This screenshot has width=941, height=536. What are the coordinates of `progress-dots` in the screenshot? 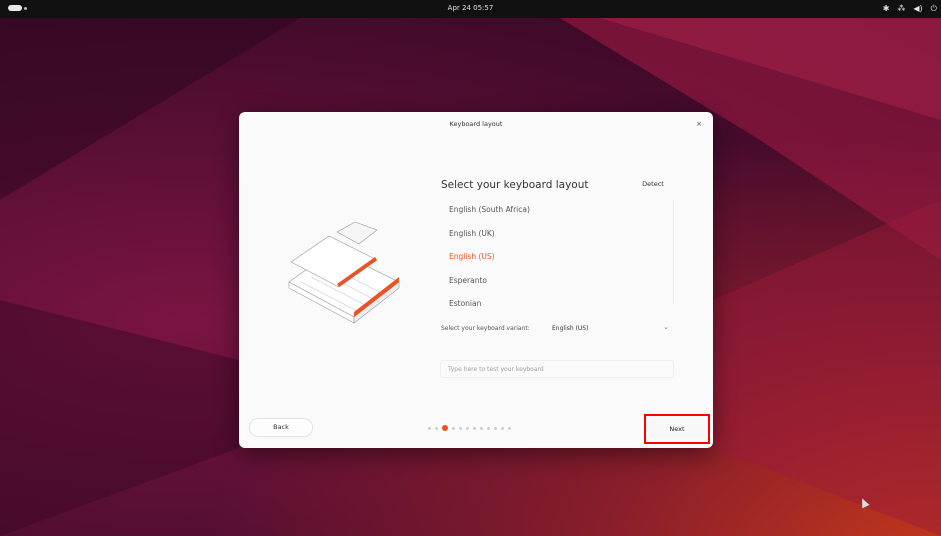 It's located at (469, 428).